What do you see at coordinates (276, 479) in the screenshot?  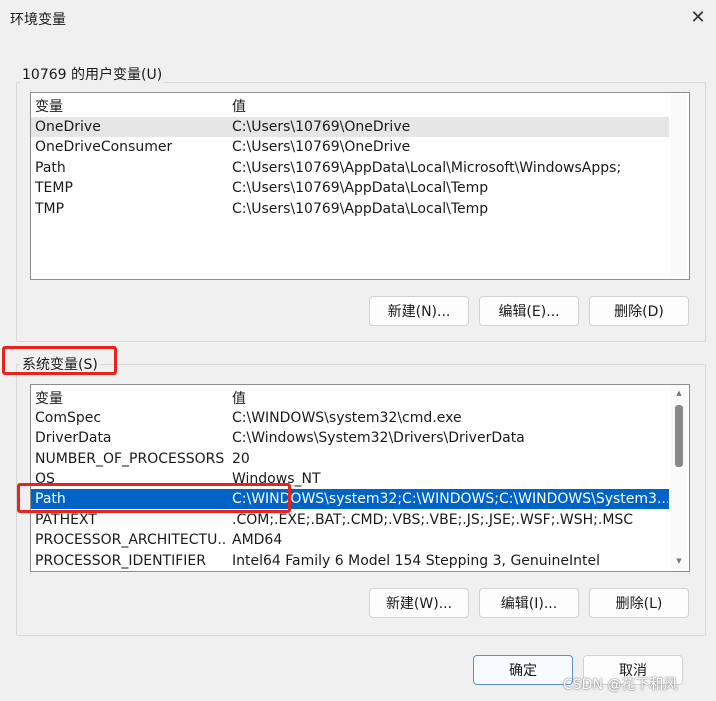 I see `row-variable-value: Windows_NT` at bounding box center [276, 479].